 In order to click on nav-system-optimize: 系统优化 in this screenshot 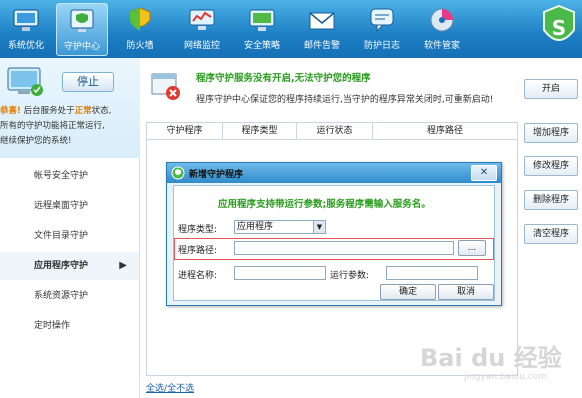, I will do `click(26, 29)`.